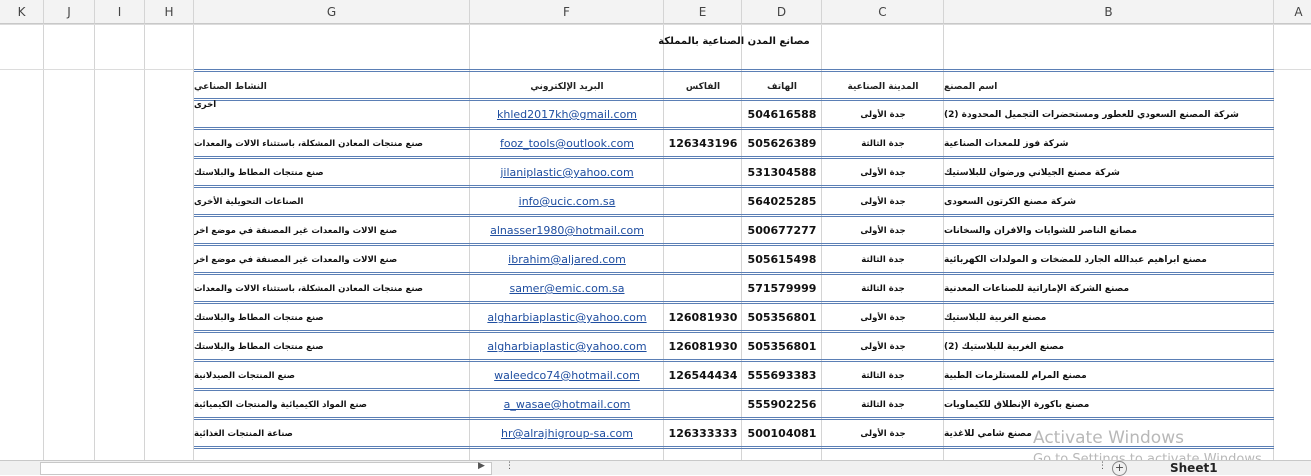 The image size is (1311, 476). What do you see at coordinates (481, 466) in the screenshot?
I see `scroll-right-icon: ▶` at bounding box center [481, 466].